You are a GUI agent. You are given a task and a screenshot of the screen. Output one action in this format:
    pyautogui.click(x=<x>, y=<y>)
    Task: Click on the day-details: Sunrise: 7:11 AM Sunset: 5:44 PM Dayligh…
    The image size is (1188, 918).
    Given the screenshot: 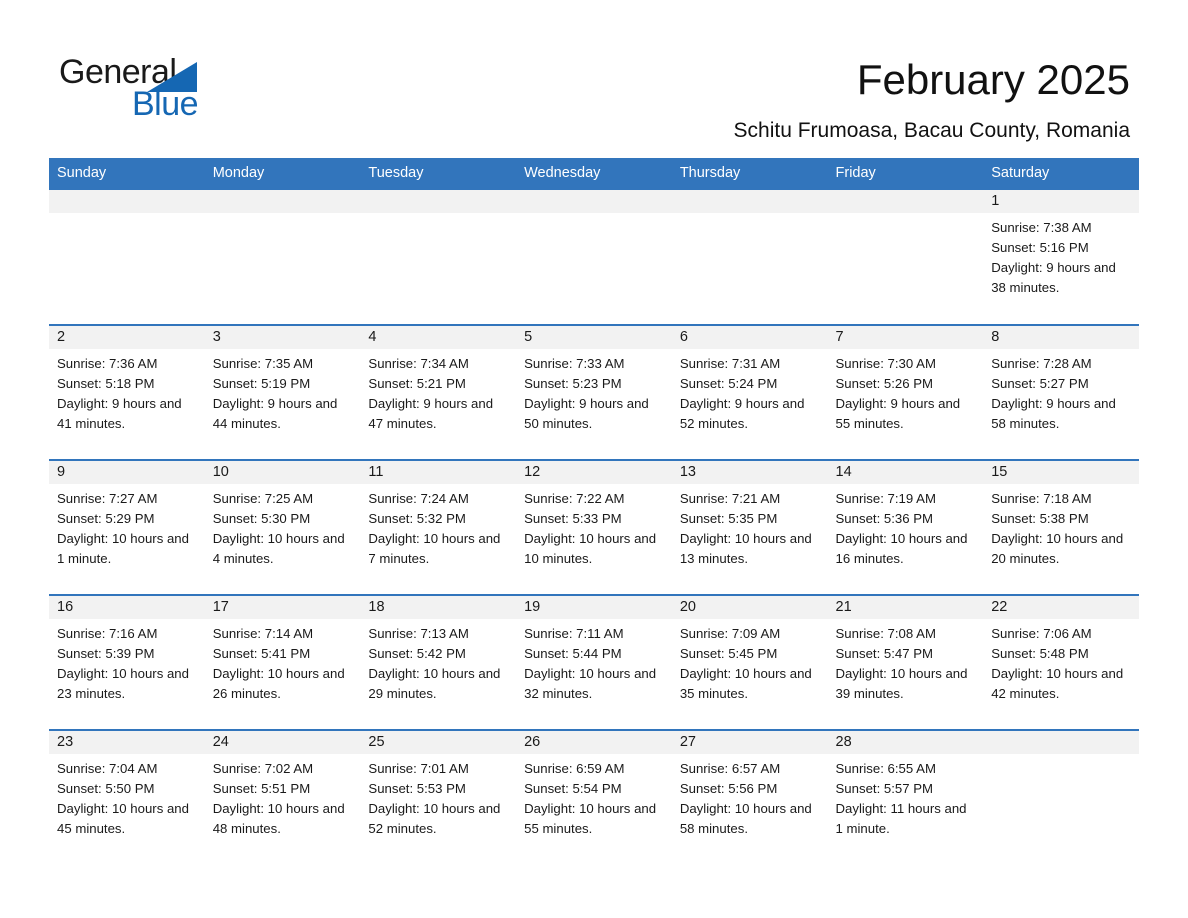 What is the action you would take?
    pyautogui.click(x=594, y=661)
    